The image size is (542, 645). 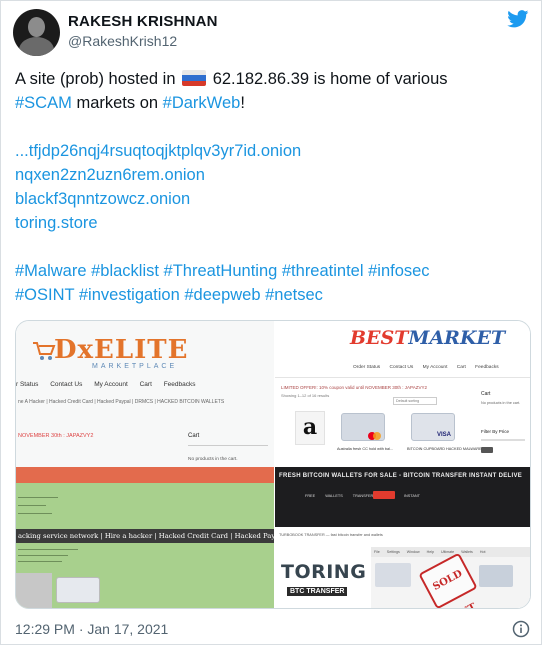 What do you see at coordinates (143, 21) in the screenshot?
I see `author-name: RAKESH KRISHNAN` at bounding box center [143, 21].